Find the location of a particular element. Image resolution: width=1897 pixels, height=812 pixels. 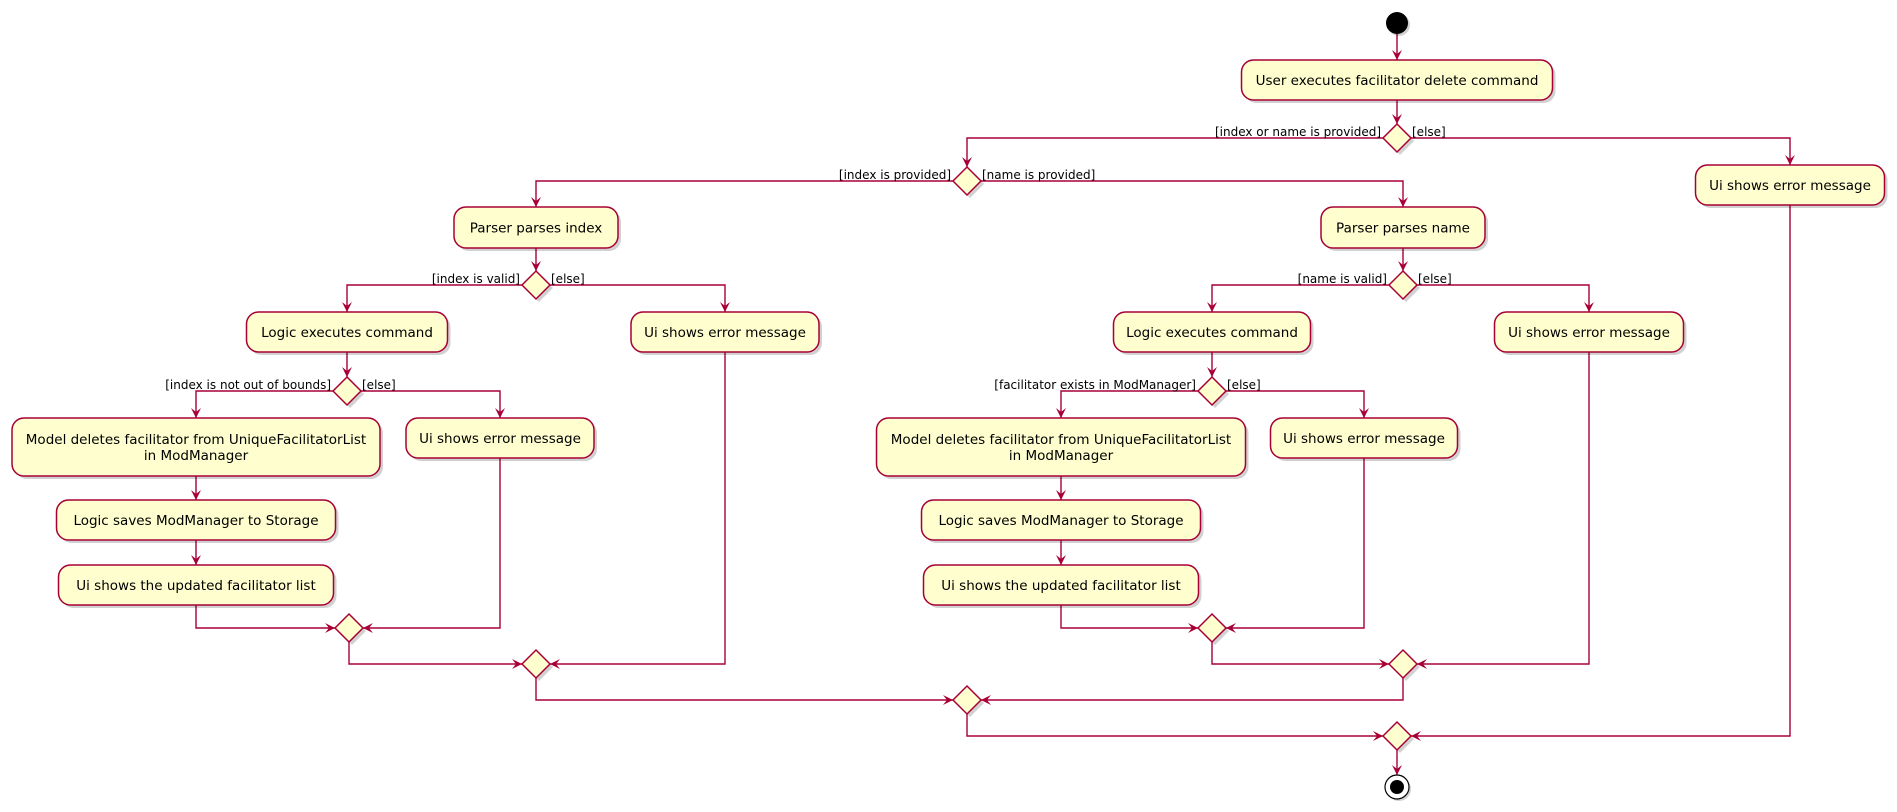

guard-index-in-bounds-else: [else] is located at coordinates (379, 385).